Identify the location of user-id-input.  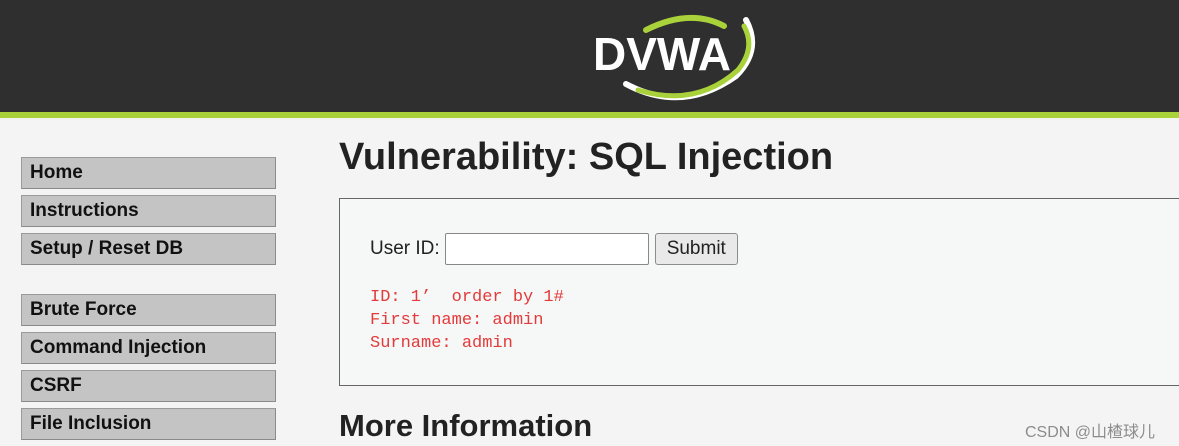
(546, 249).